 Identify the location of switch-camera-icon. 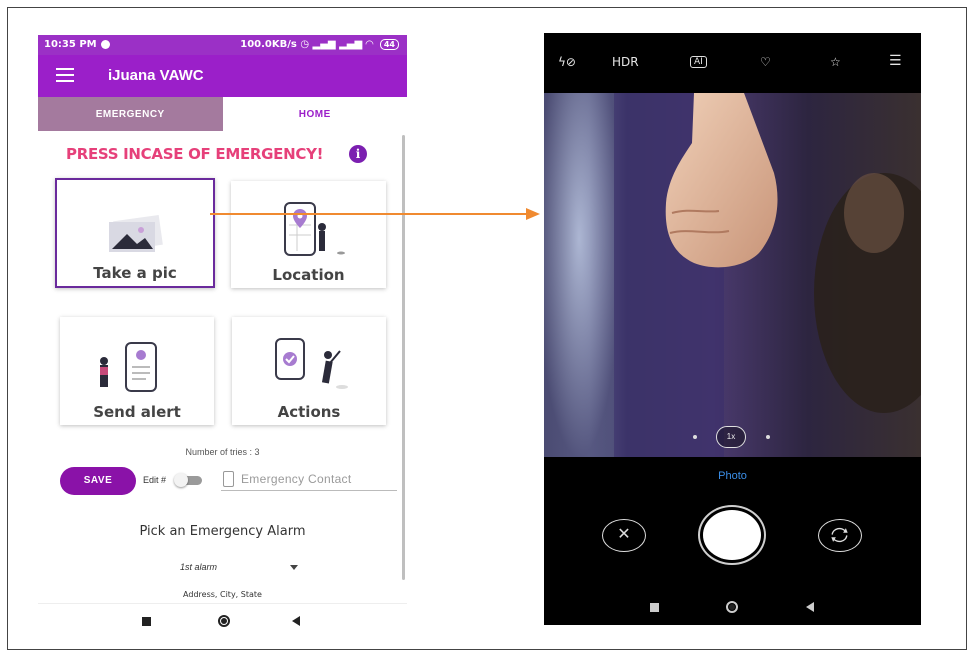
(839, 535).